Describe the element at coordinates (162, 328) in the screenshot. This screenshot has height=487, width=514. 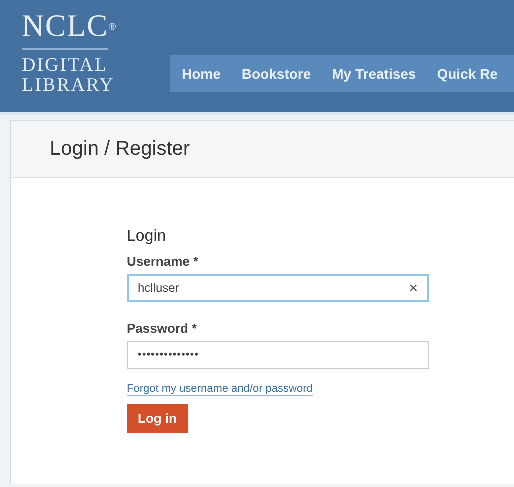
I see `field-label: Password *` at that location.